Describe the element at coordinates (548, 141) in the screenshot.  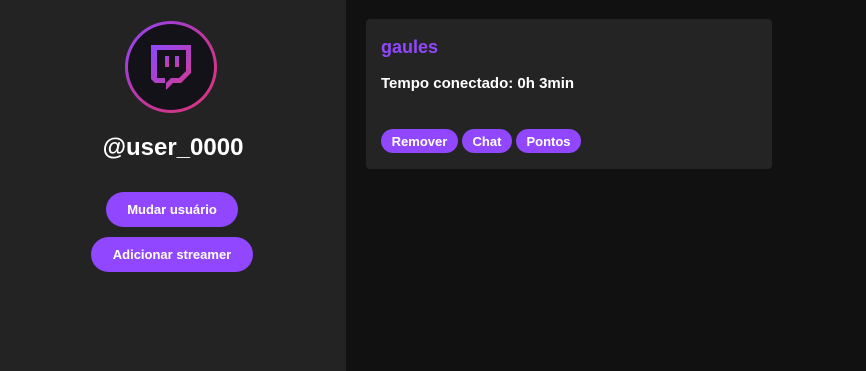
I see `points-button: Pontos` at that location.